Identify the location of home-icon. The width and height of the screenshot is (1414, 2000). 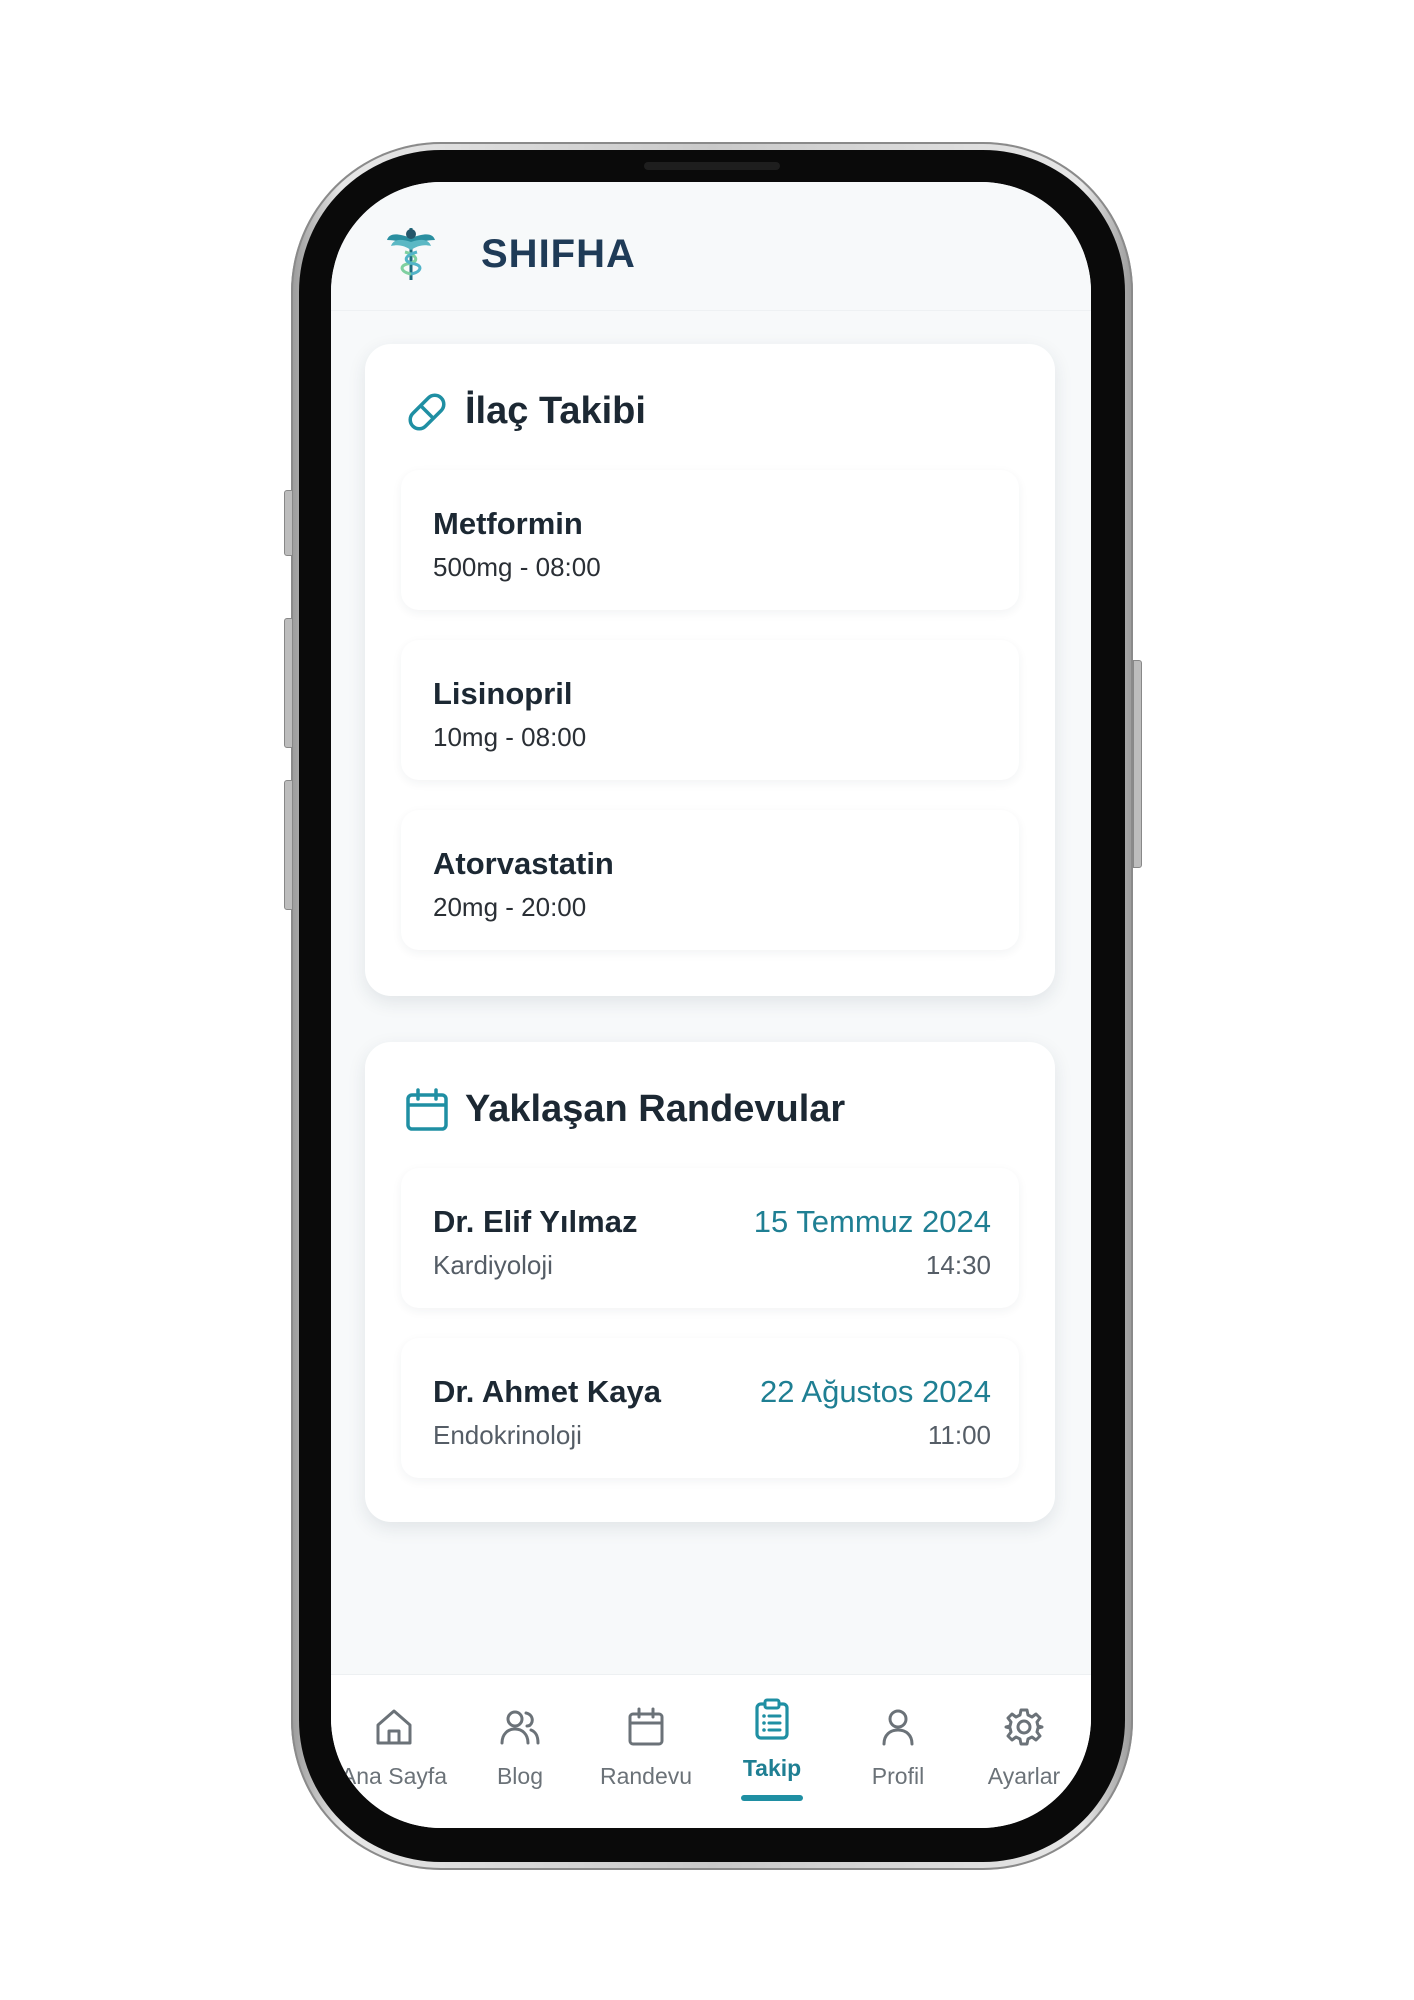
(394, 1727).